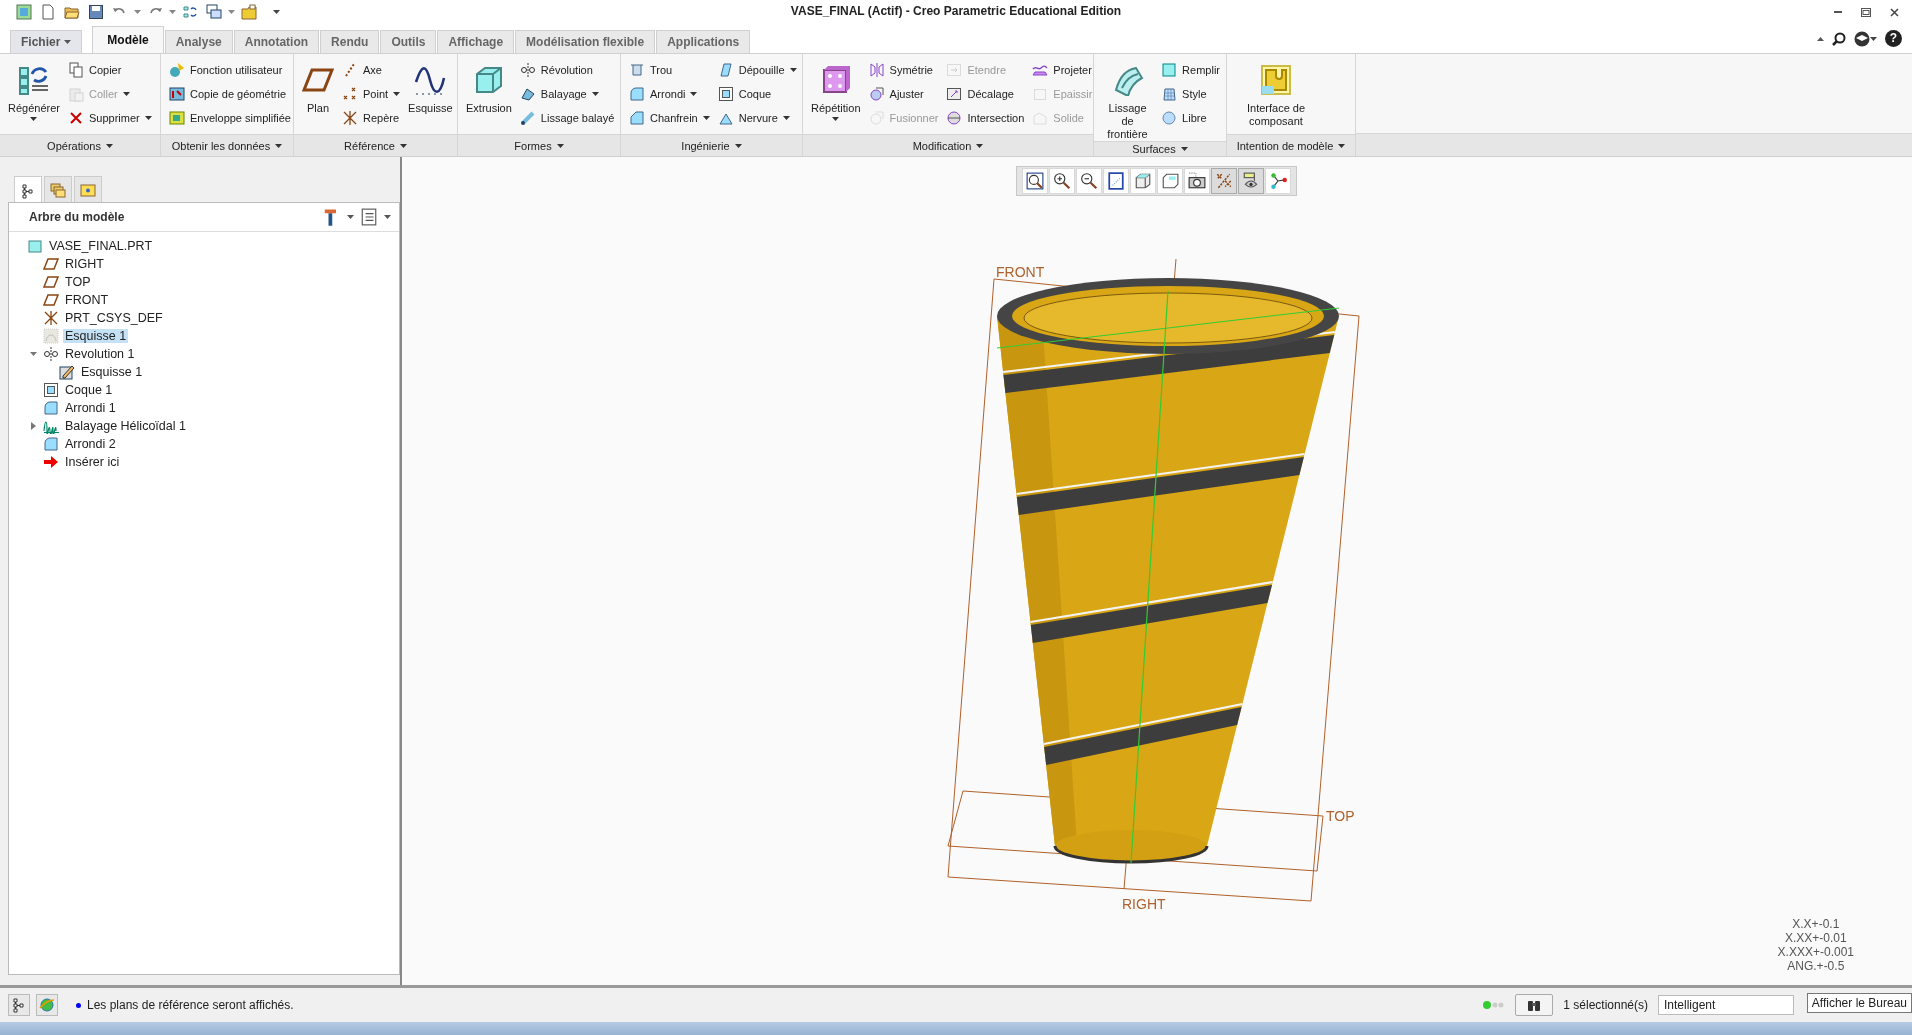  I want to click on ribbon-button: Lissage de frontière, so click(1128, 99).